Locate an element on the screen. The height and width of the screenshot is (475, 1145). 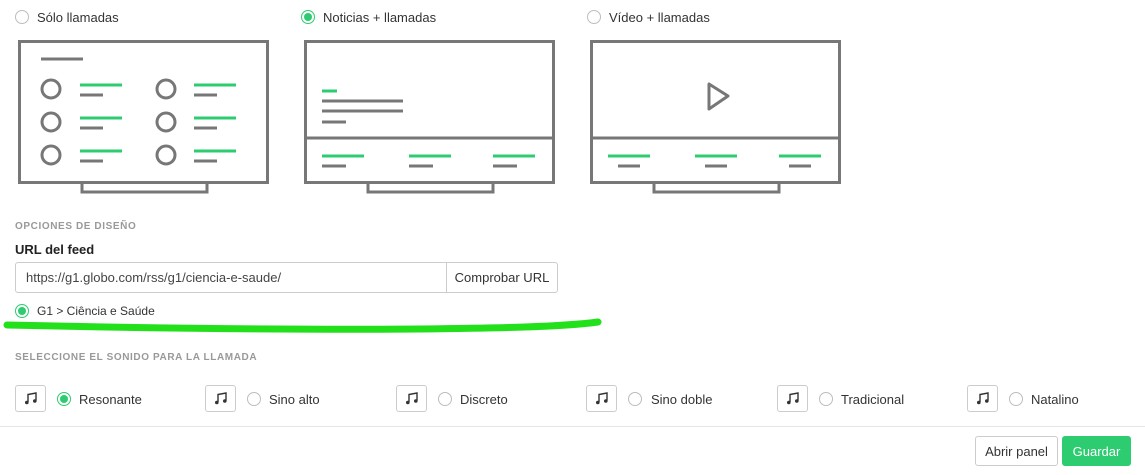
layout-label-video-calls: Vídeo + llamadas is located at coordinates (659, 17).